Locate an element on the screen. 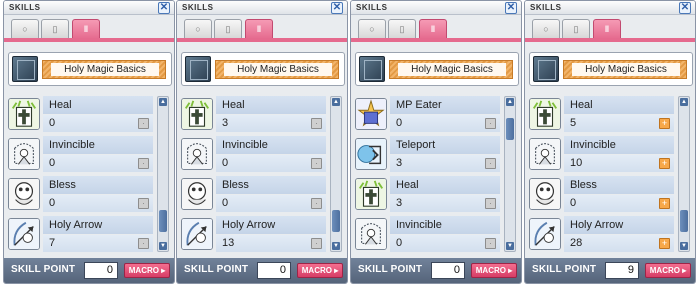 Image resolution: width=696 pixels, height=284 pixels. teleport-icon is located at coordinates (371, 154).